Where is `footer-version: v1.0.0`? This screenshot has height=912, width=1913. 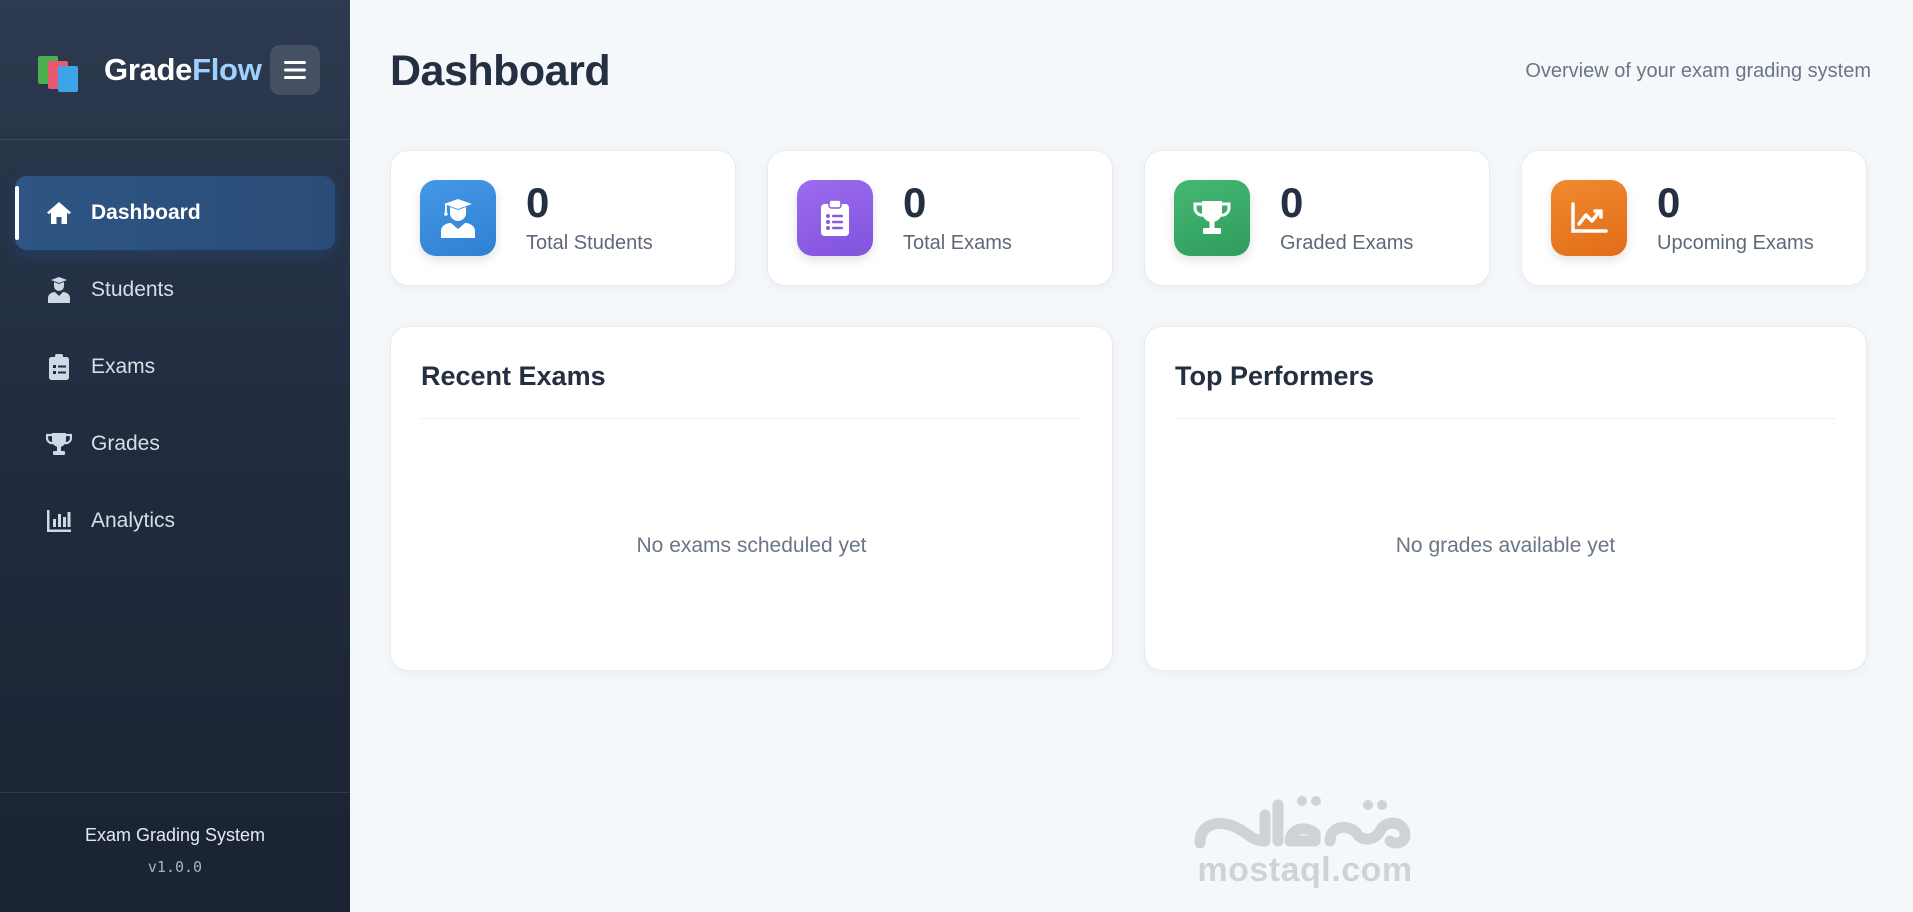 footer-version: v1.0.0 is located at coordinates (175, 867).